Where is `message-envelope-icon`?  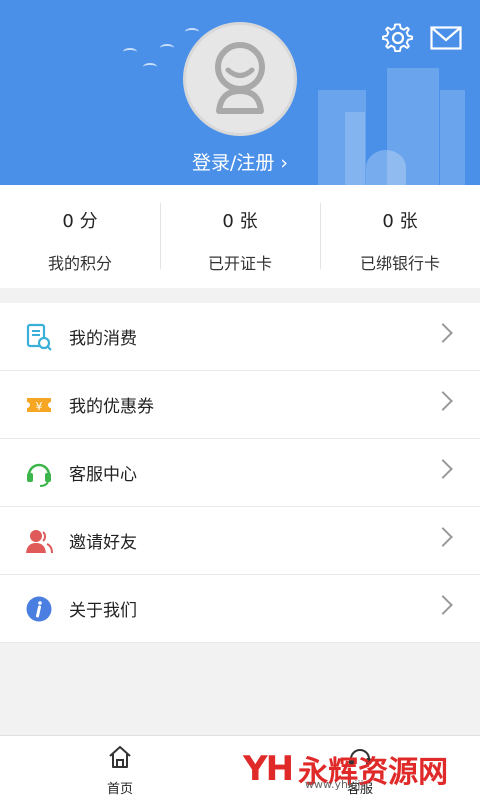
message-envelope-icon is located at coordinates (446, 38).